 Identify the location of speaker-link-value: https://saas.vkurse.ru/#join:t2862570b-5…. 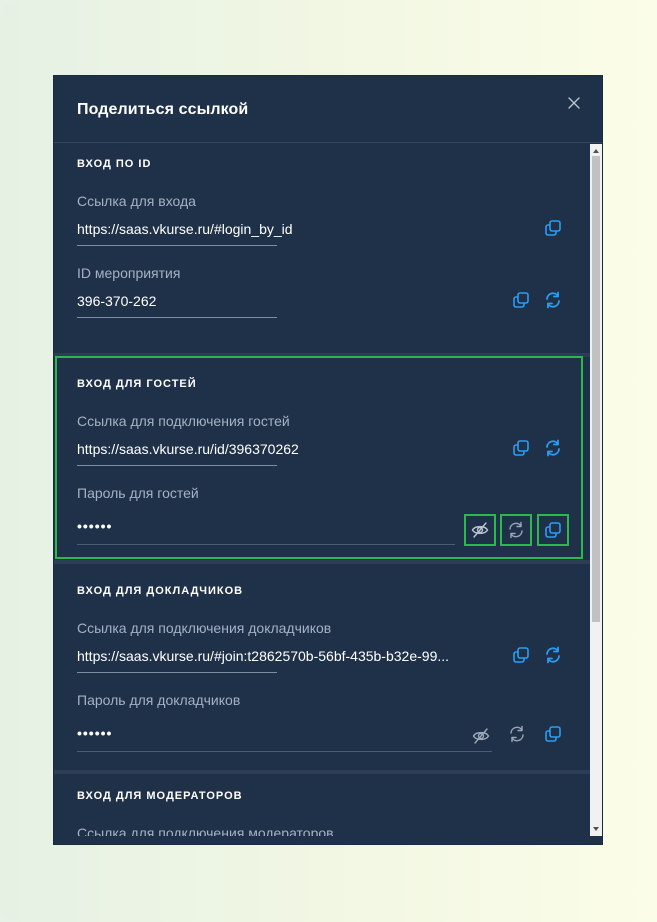
(263, 656).